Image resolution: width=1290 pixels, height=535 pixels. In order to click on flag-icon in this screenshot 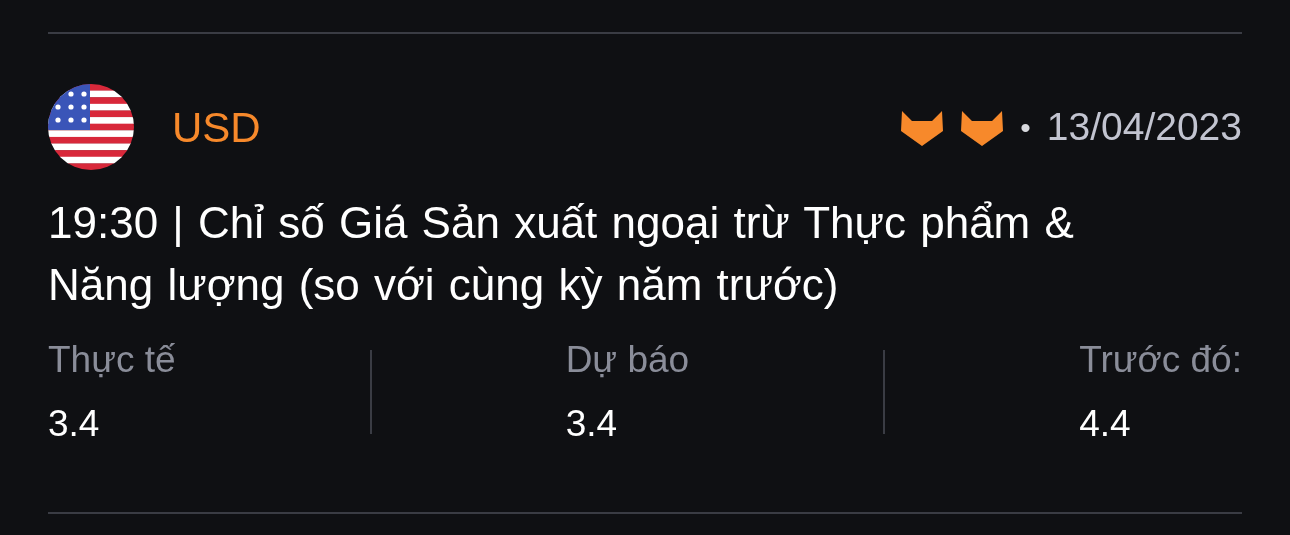, I will do `click(91, 127)`.